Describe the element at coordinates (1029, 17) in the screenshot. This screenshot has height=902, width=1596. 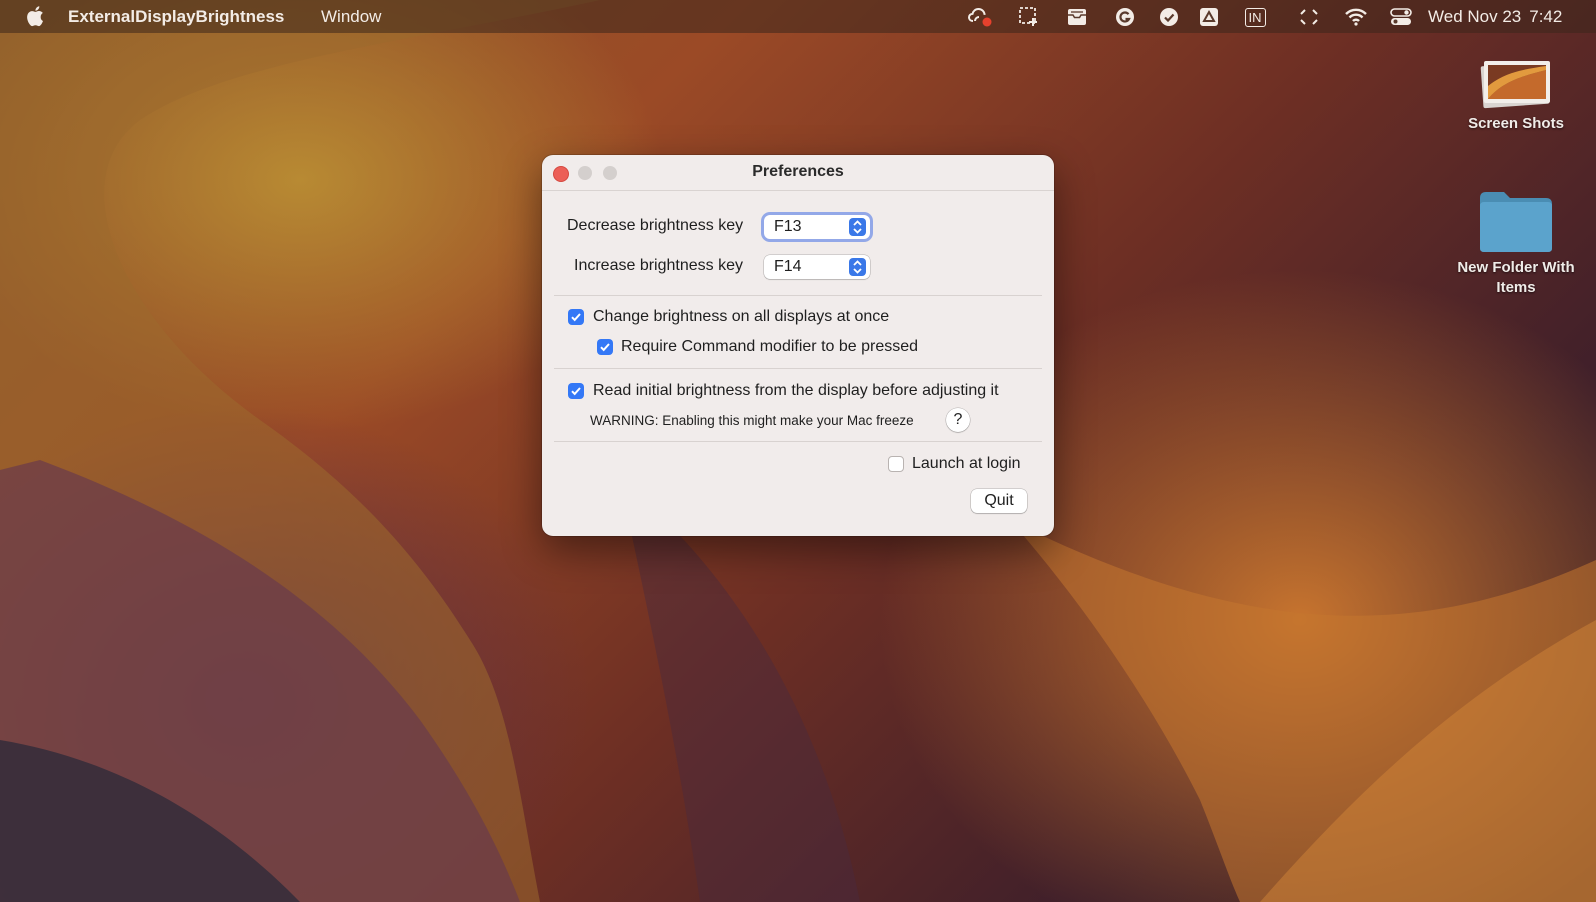
I see `screenshot-tool-icon` at that location.